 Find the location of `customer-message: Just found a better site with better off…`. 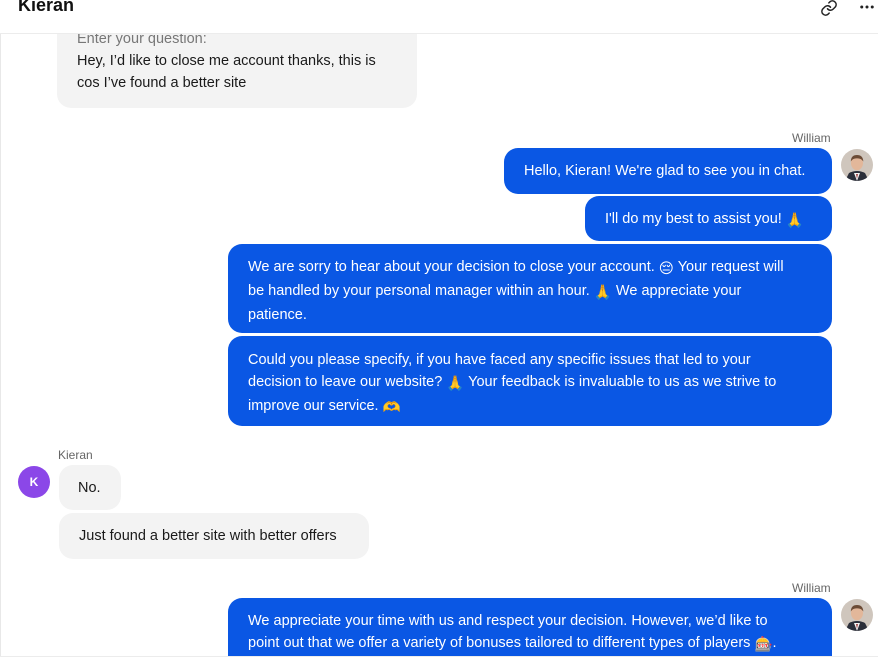

customer-message: Just found a better site with better off… is located at coordinates (214, 536).